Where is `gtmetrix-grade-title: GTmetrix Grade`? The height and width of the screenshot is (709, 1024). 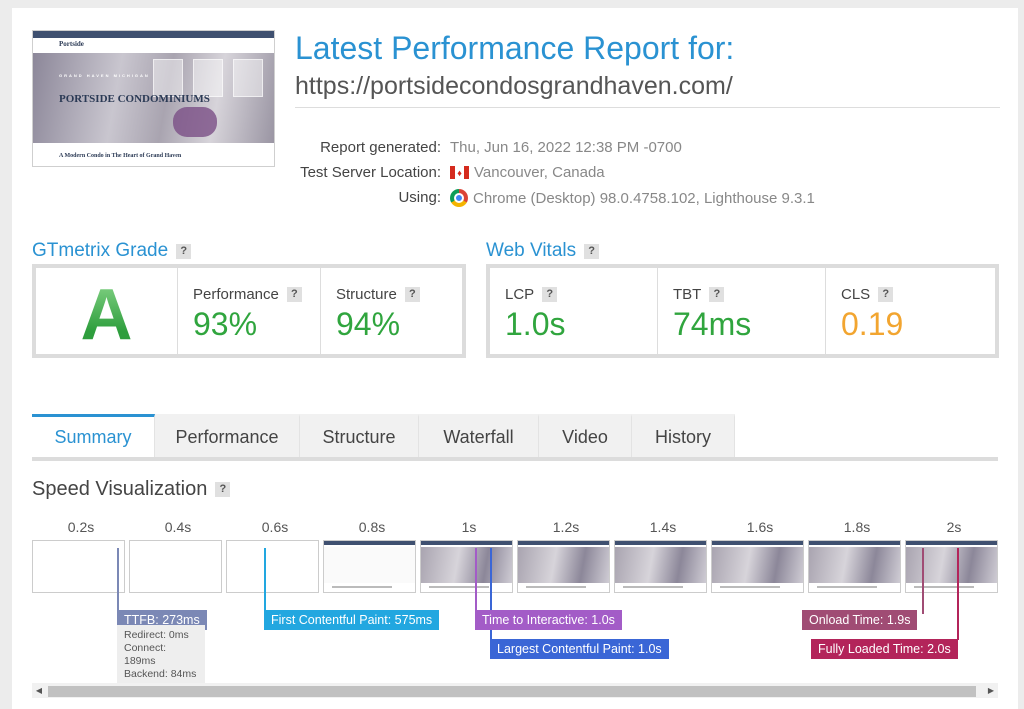
gtmetrix-grade-title: GTmetrix Grade is located at coordinates (100, 250).